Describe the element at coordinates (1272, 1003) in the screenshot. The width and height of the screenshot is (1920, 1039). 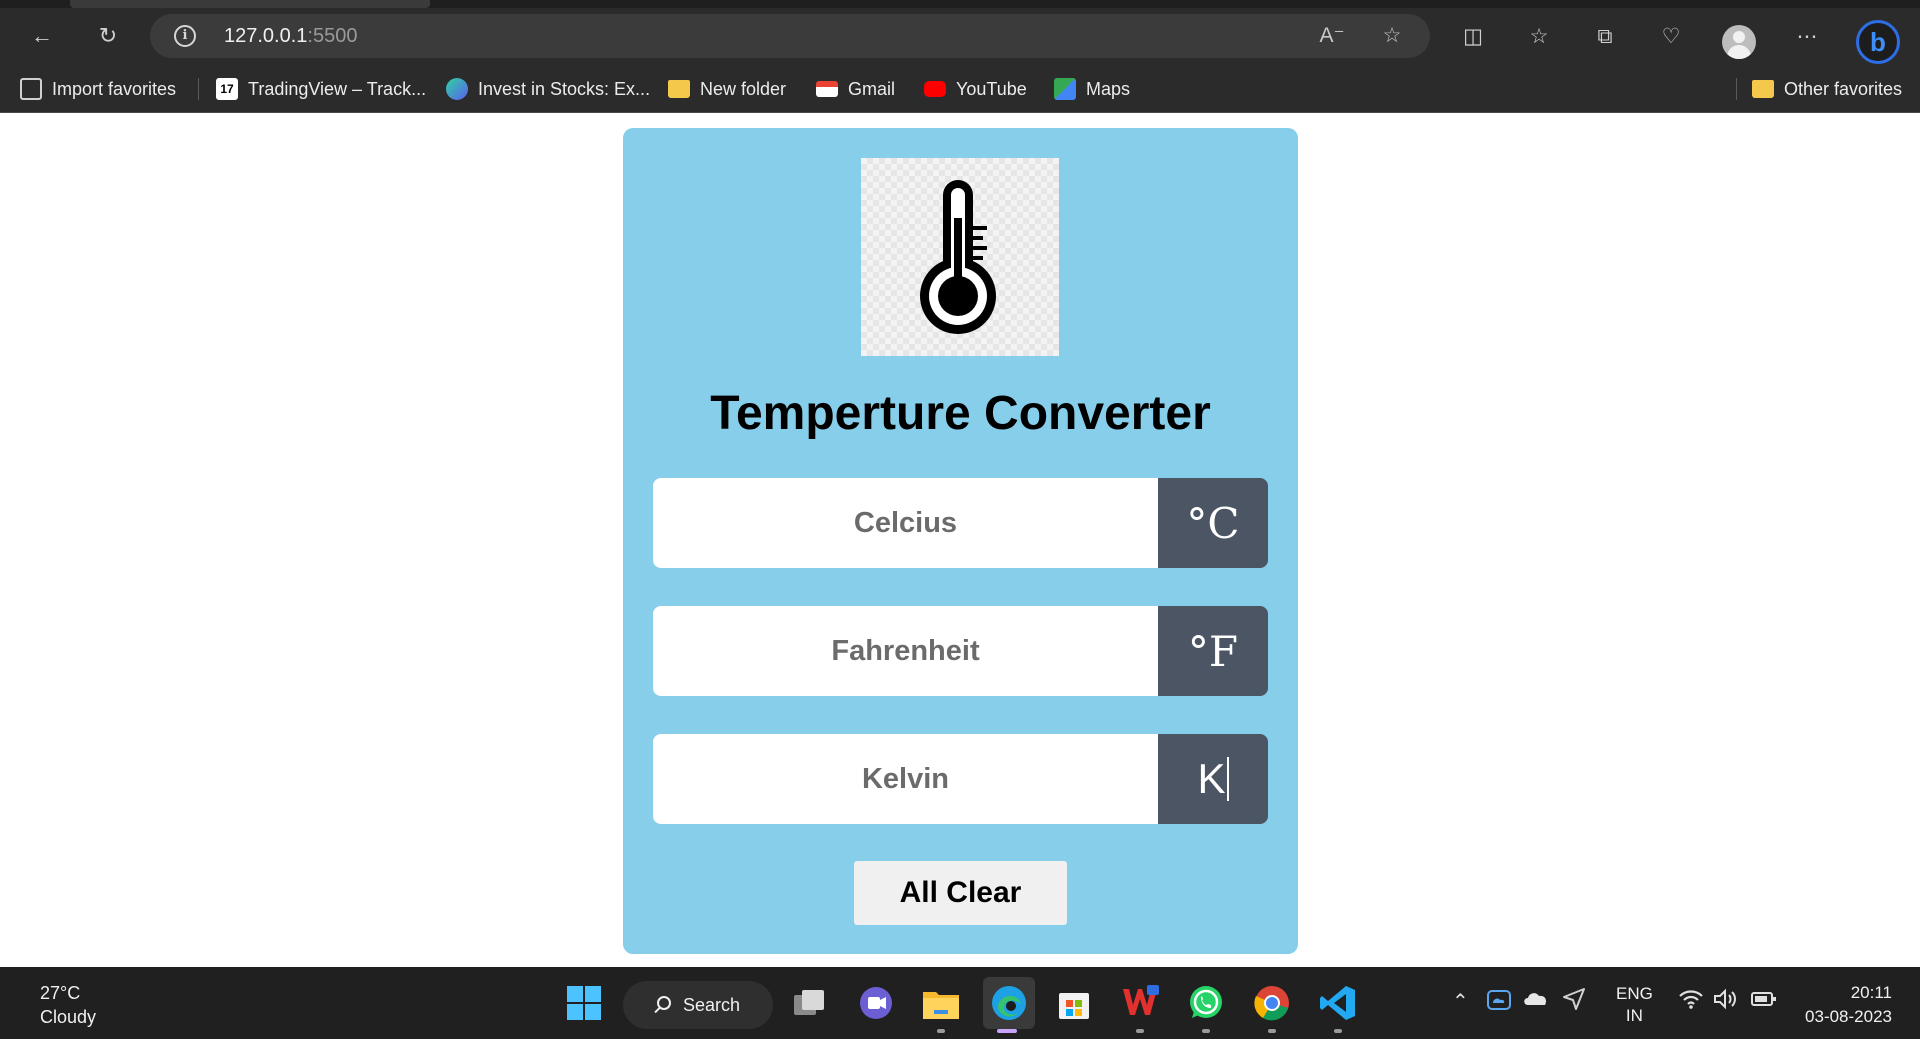
I see `chrome-icon` at that location.